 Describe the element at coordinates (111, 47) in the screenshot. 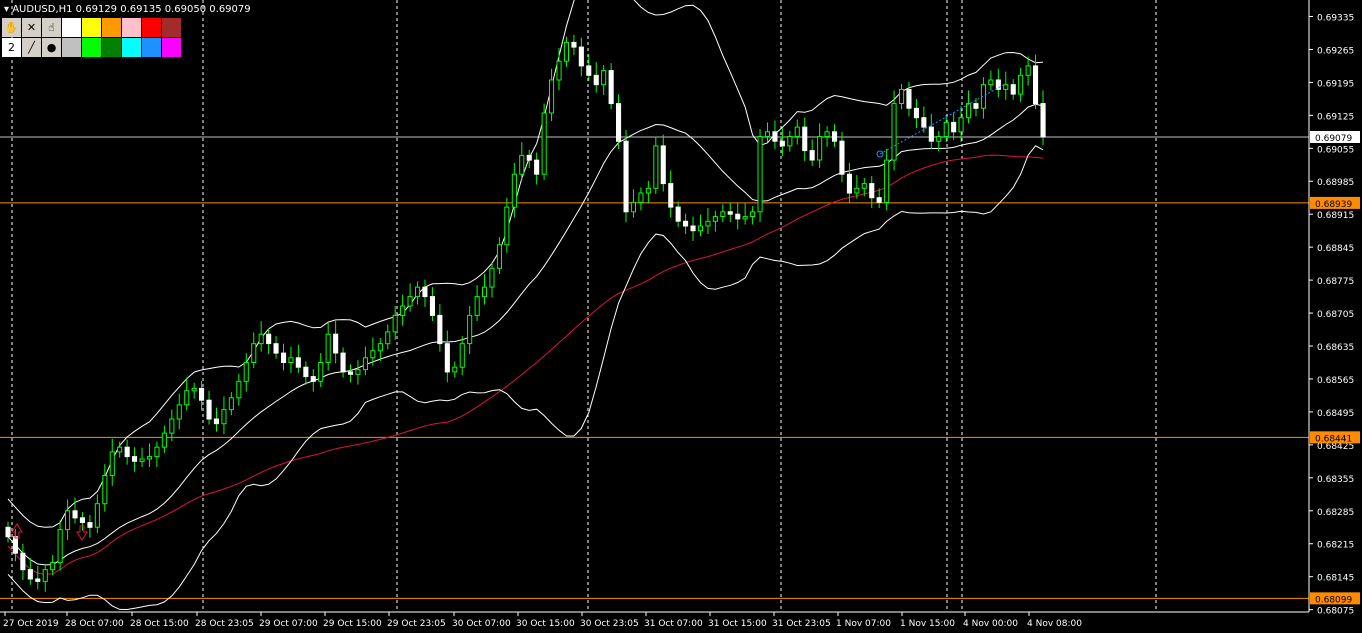

I see `color-swatch-b2` at that location.